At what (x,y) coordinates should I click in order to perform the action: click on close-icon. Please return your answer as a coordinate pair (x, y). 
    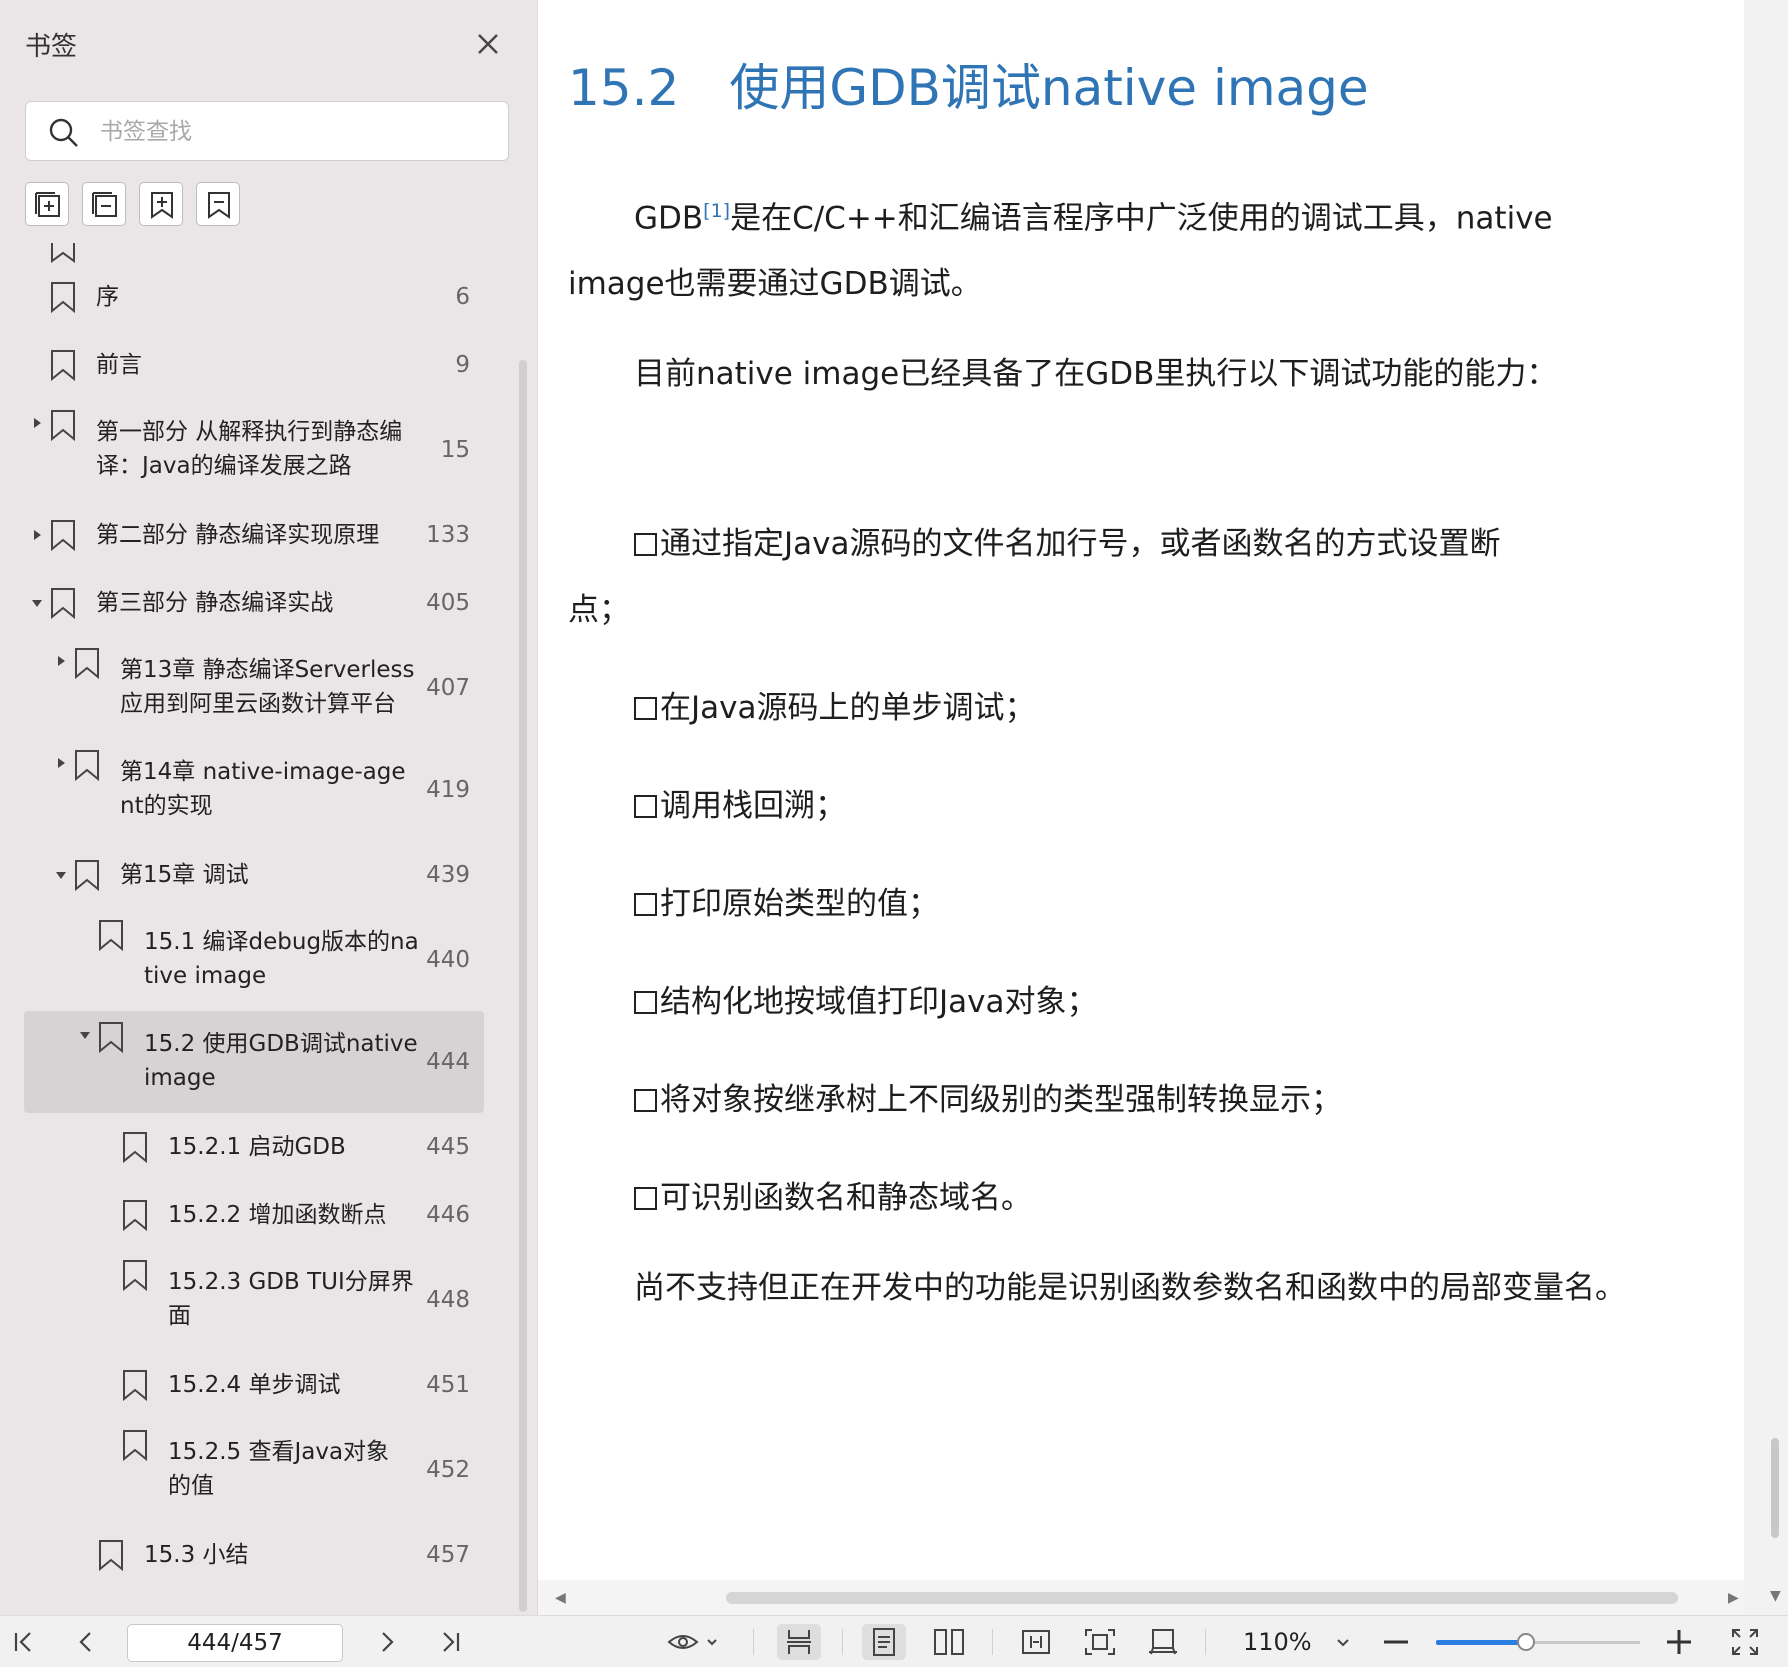
    Looking at the image, I should click on (488, 44).